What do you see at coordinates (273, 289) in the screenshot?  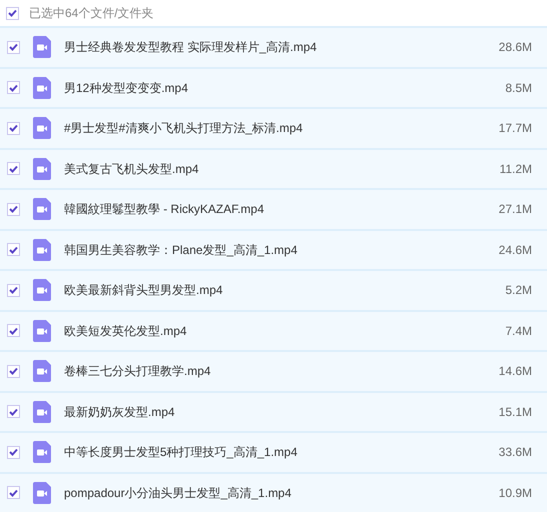 I see `file-row: 欧美最新斜背头型男发型.mp4 5.2M` at bounding box center [273, 289].